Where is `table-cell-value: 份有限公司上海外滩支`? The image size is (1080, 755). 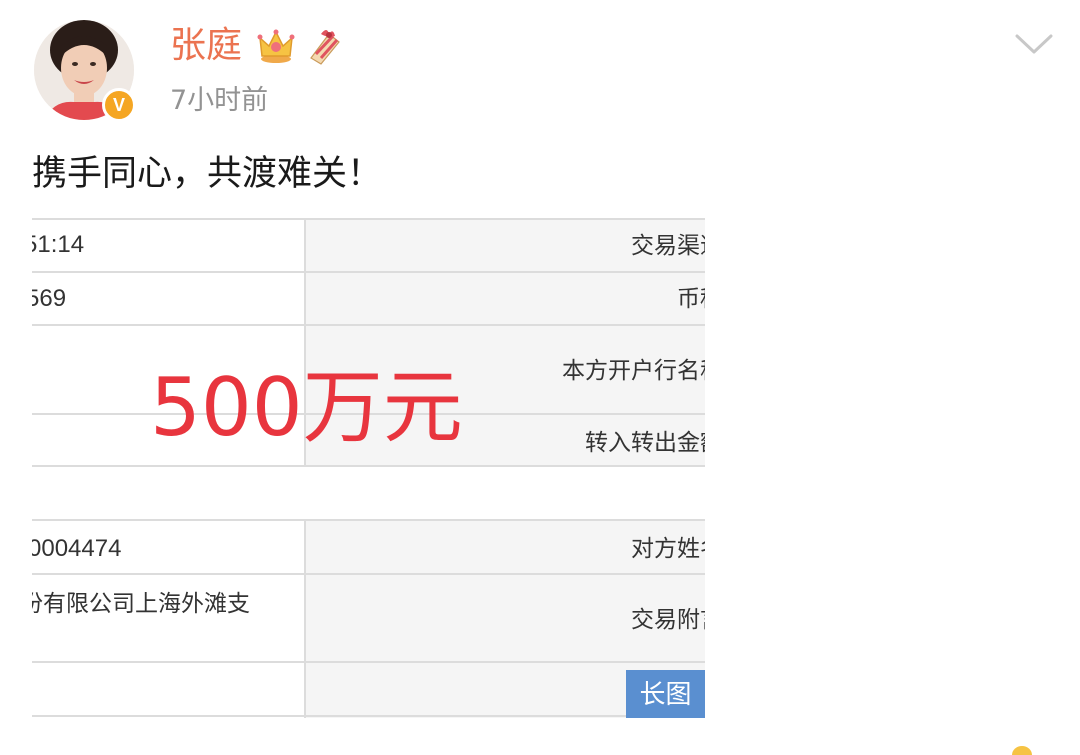
table-cell-value: 份有限公司上海外滩支 is located at coordinates (141, 604).